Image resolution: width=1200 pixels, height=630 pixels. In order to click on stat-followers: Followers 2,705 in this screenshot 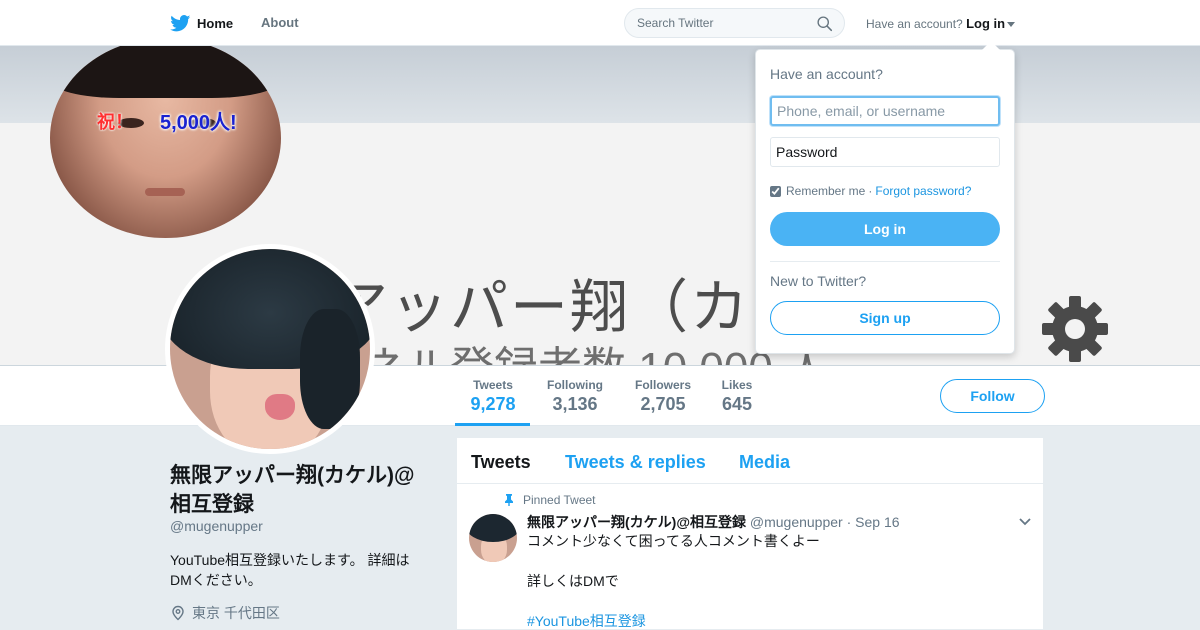, I will do `click(663, 396)`.